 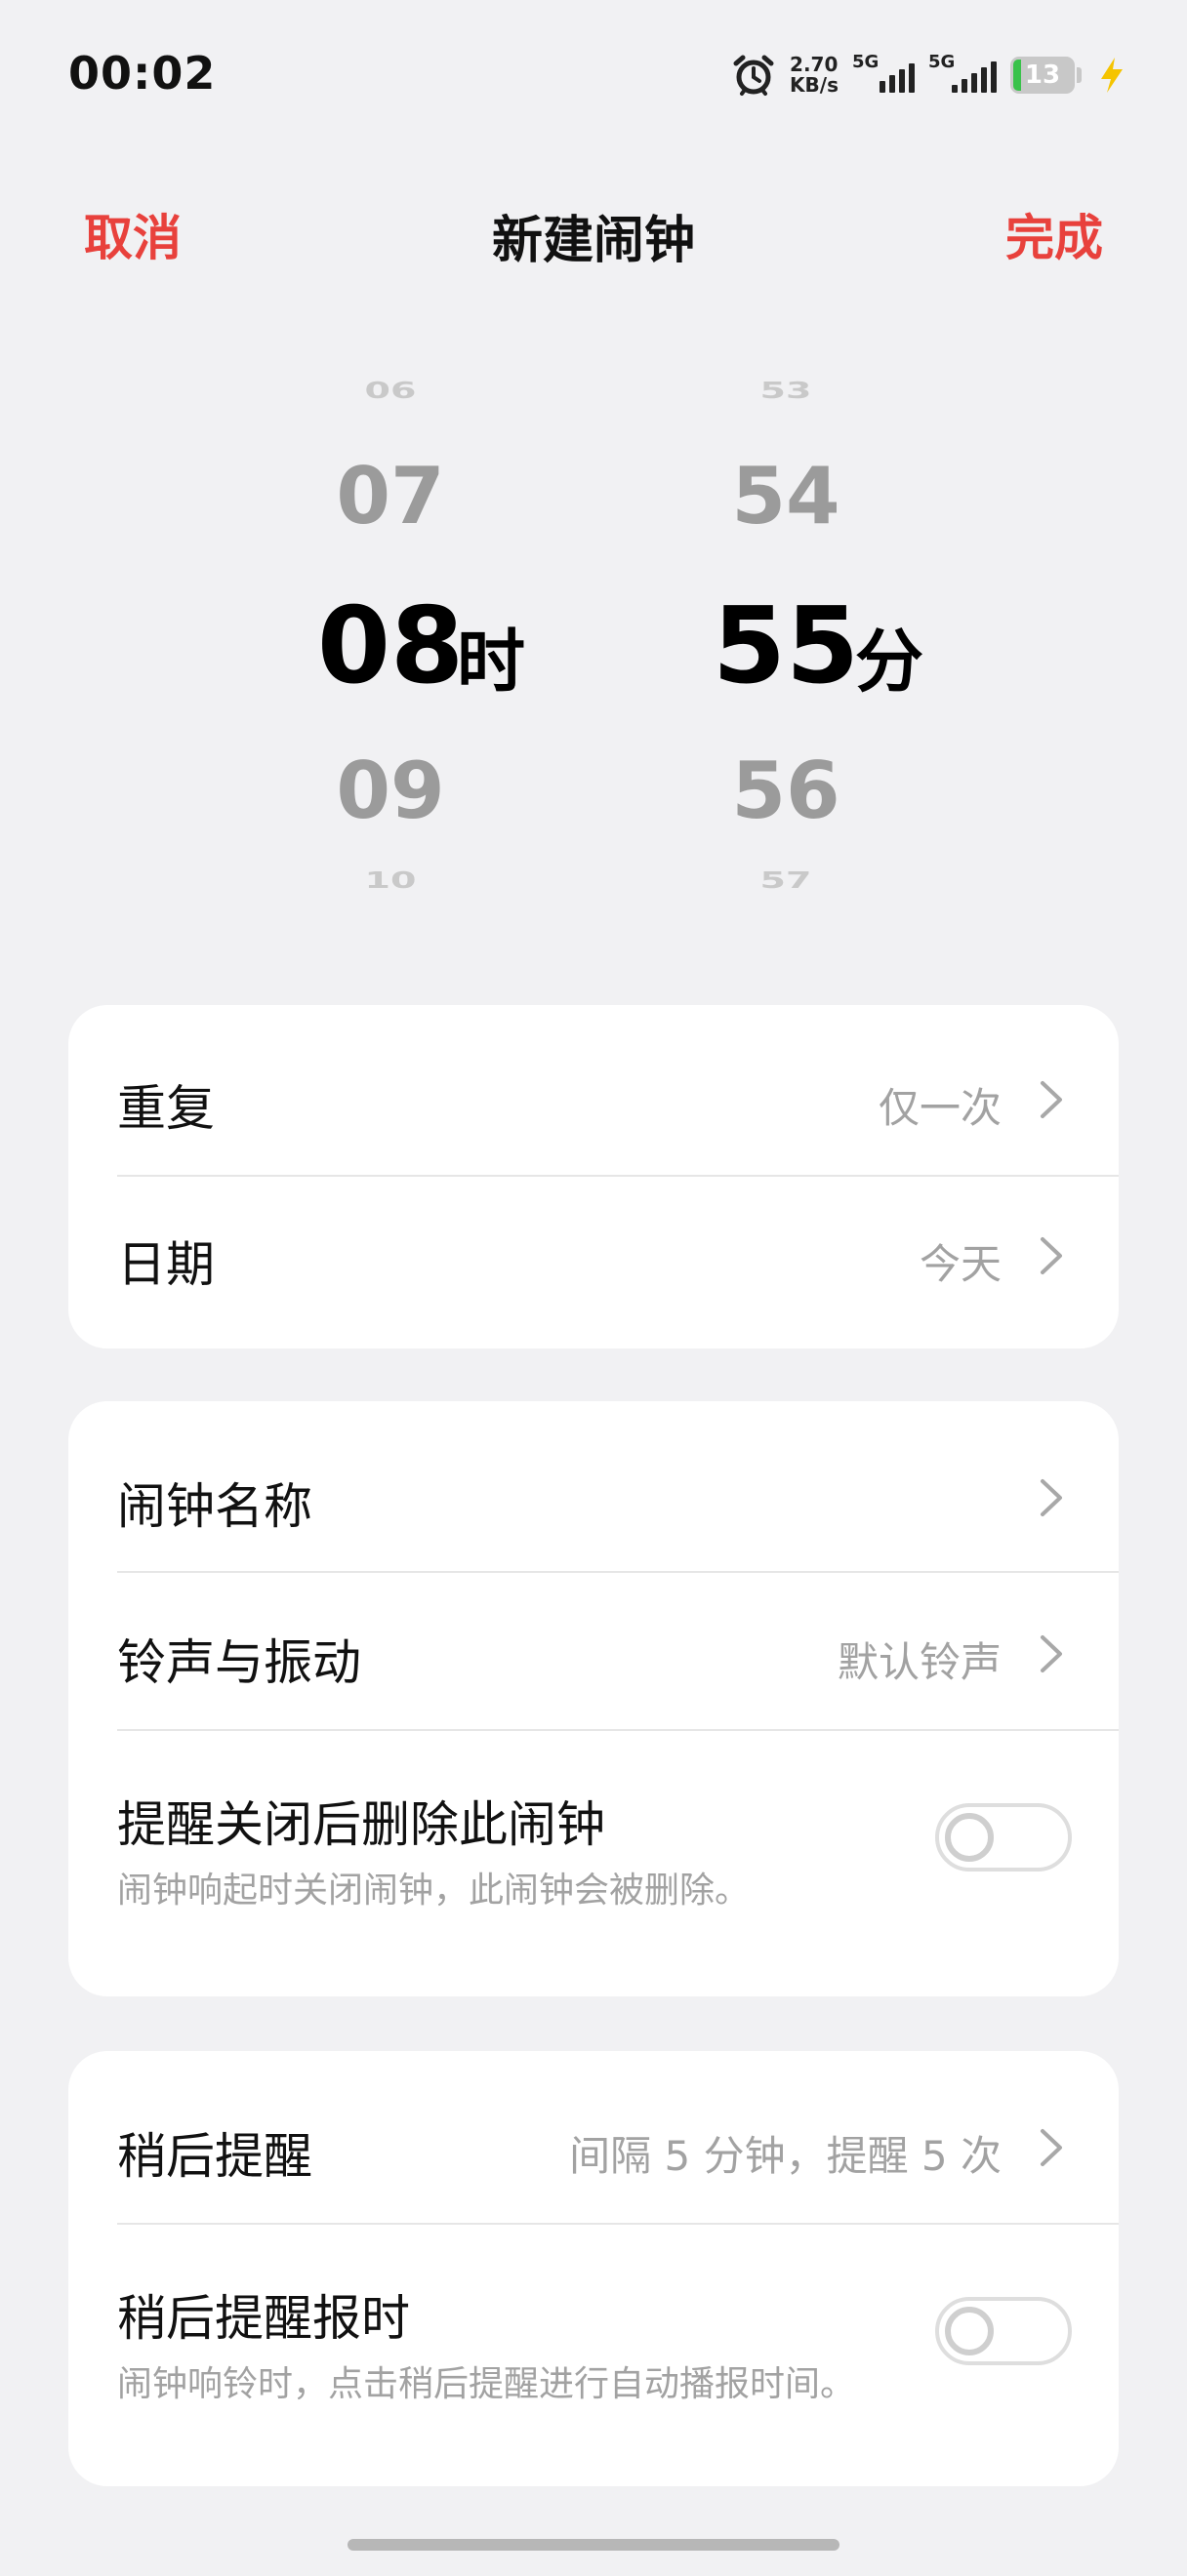 What do you see at coordinates (239, 1662) in the screenshot?
I see `ringtone-label: 铃声与振动` at bounding box center [239, 1662].